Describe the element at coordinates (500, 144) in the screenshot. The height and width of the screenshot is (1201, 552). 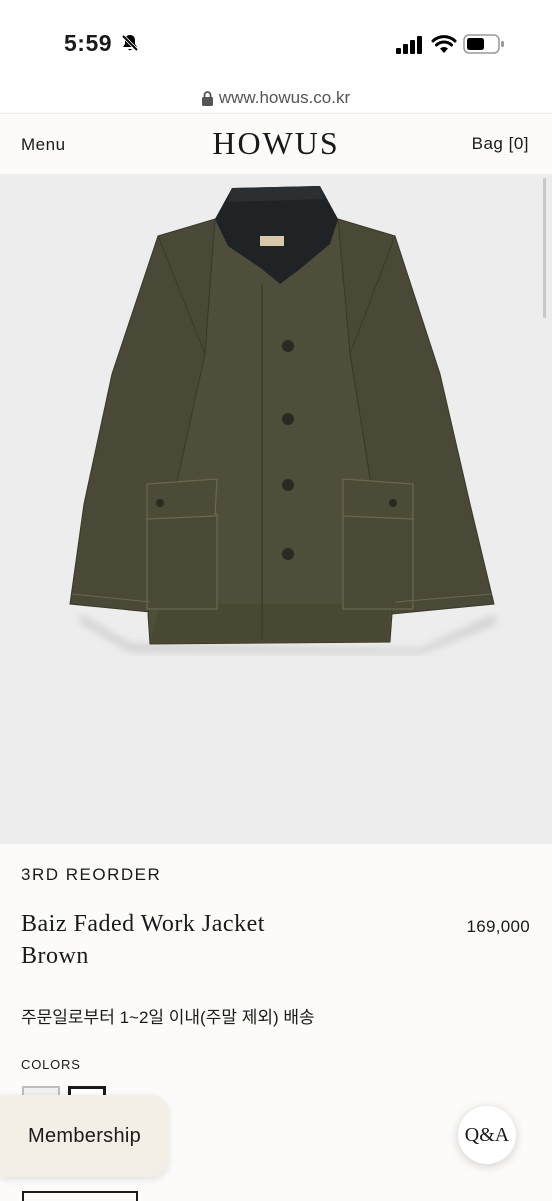
I see `bag-button: Bag [0]` at that location.